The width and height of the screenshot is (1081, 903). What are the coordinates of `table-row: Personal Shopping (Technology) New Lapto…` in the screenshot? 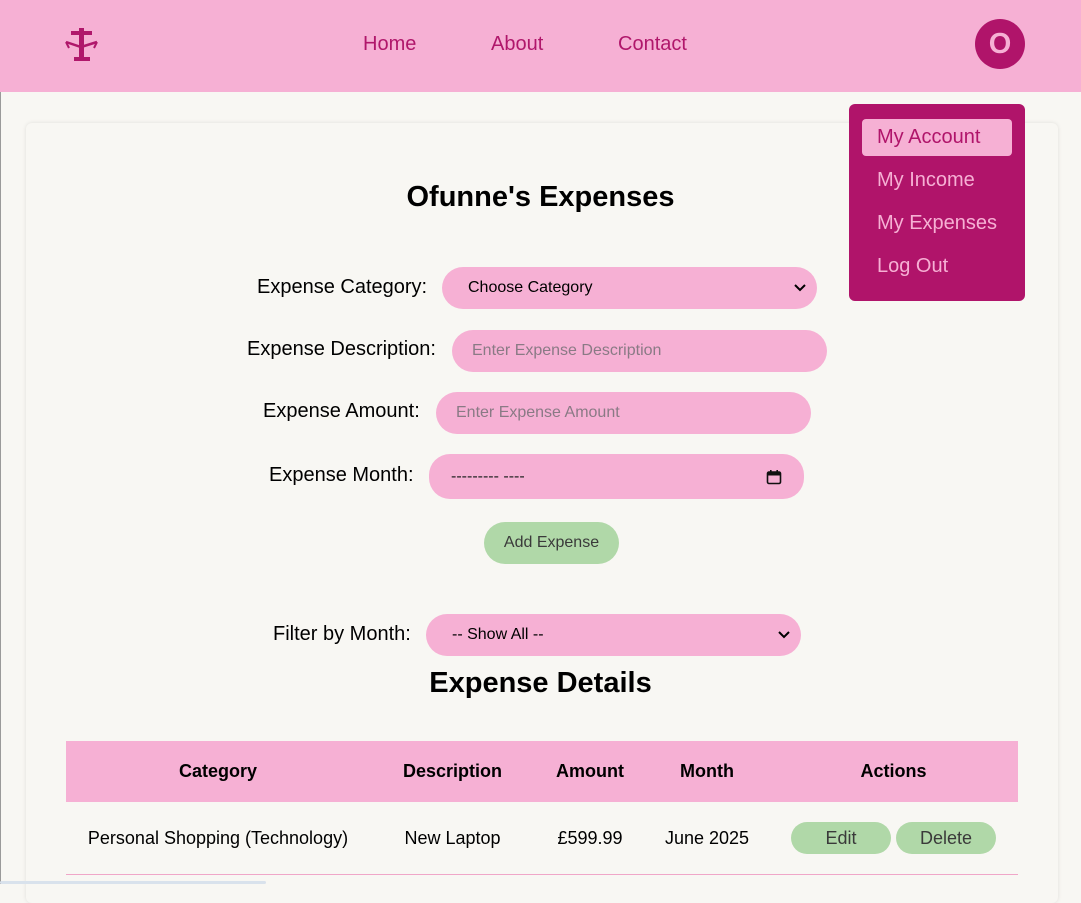 It's located at (542, 838).